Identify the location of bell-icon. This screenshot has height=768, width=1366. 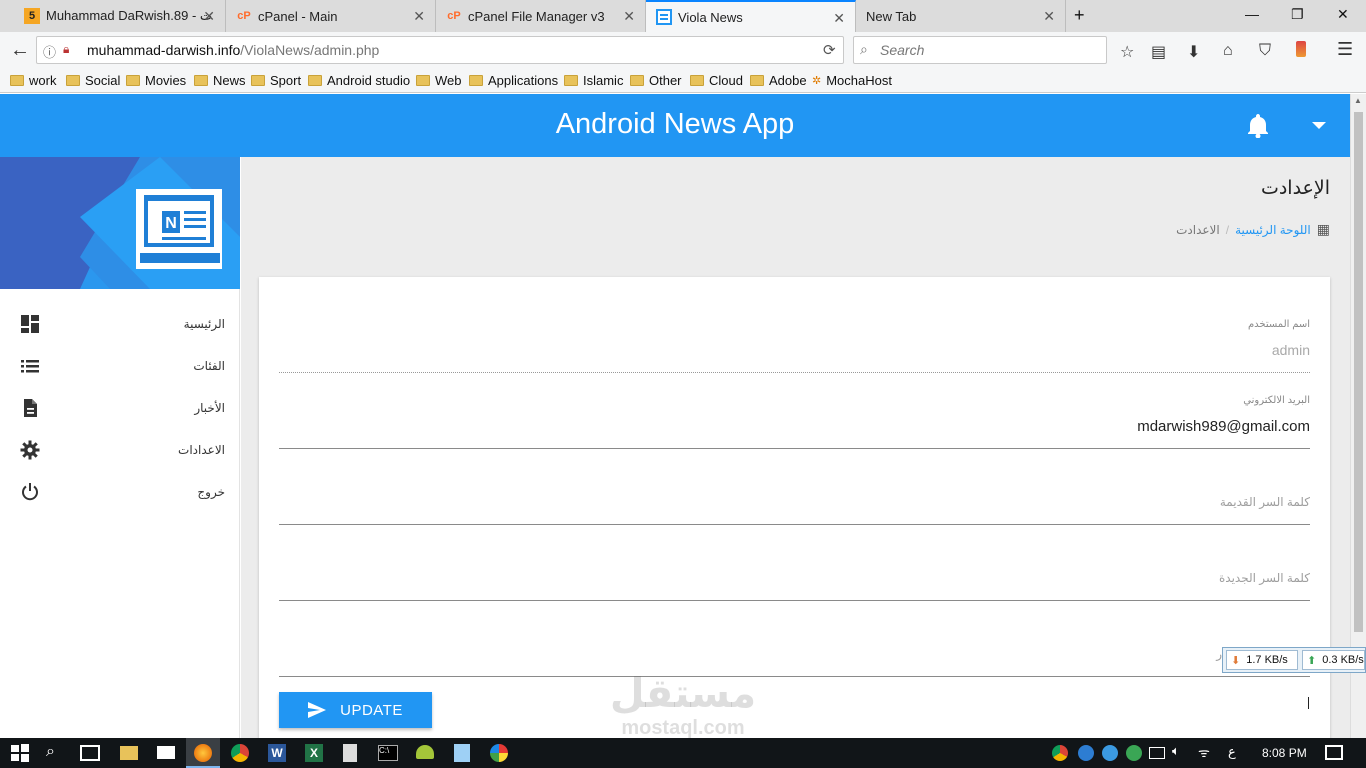
(1258, 127).